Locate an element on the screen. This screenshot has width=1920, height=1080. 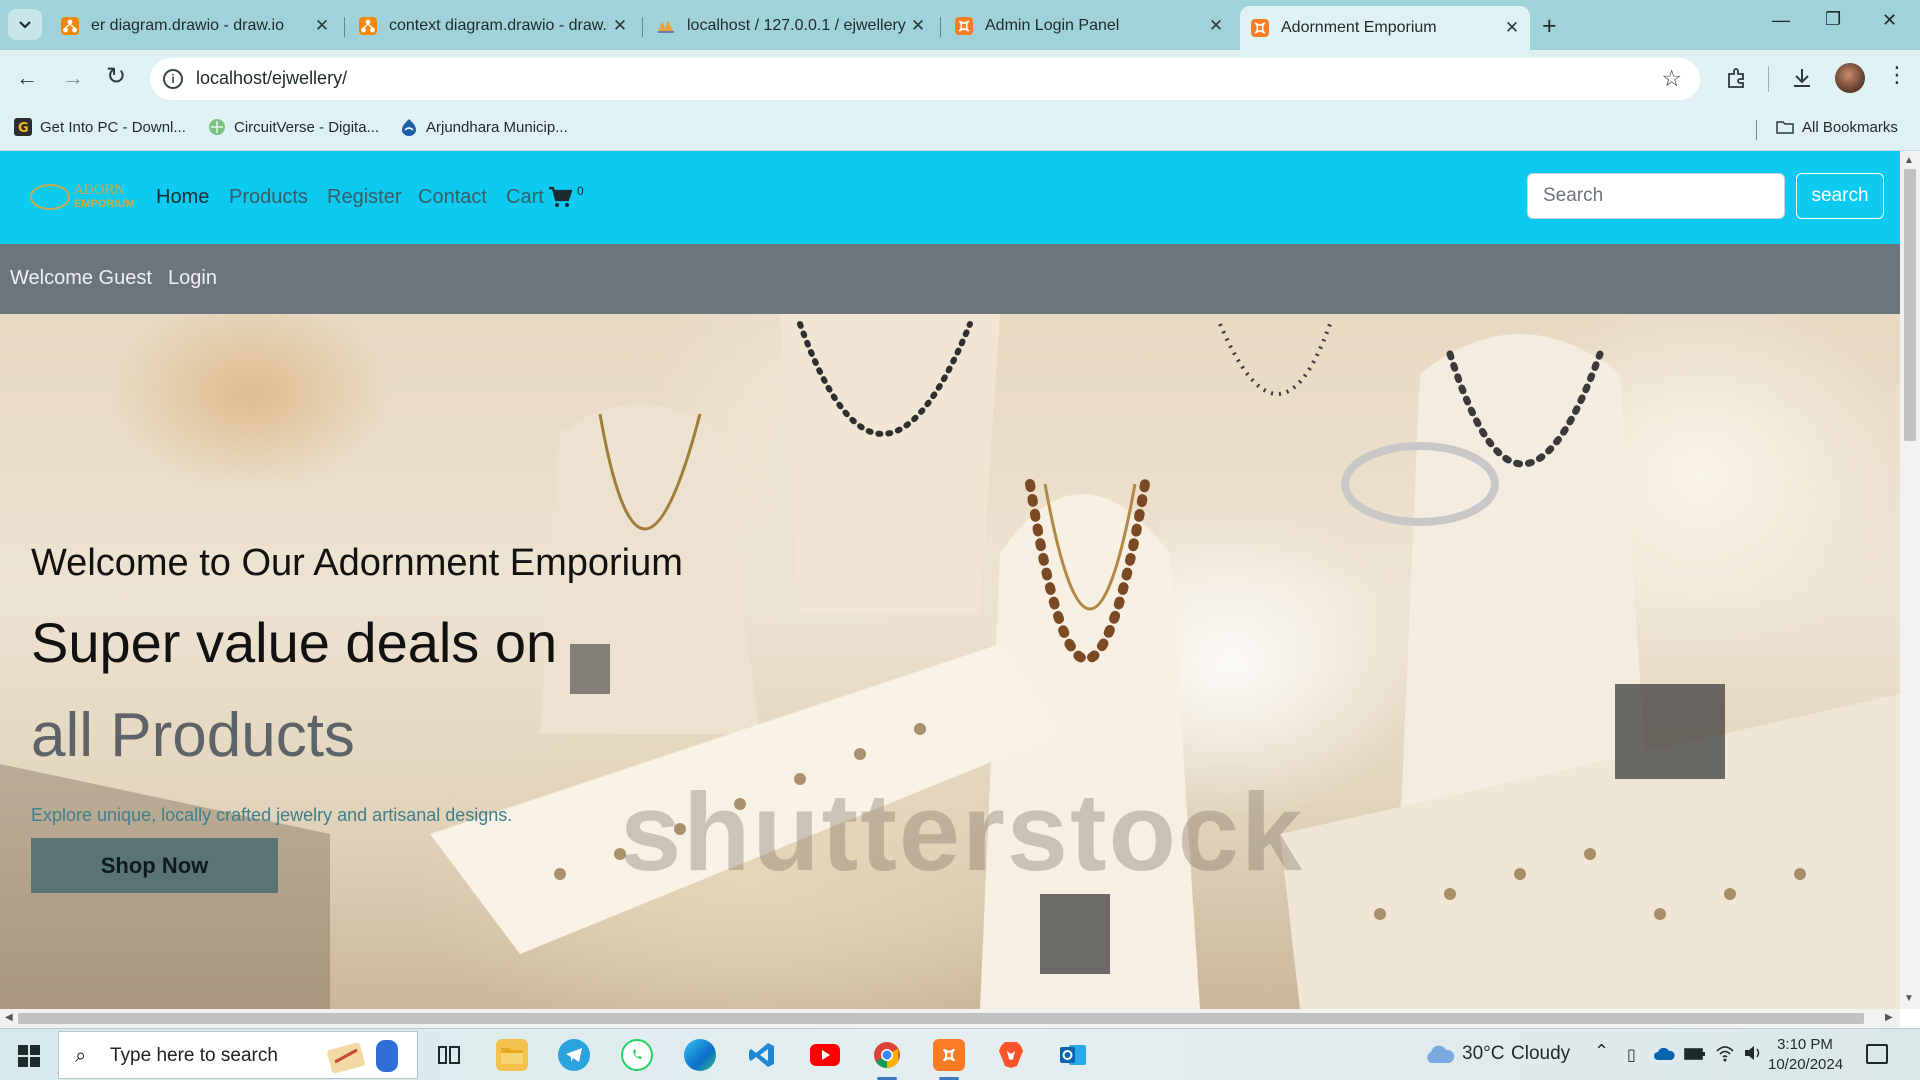
tab-er-diagram: er diagram.drawio - draw.io ✕ is located at coordinates (195, 25).